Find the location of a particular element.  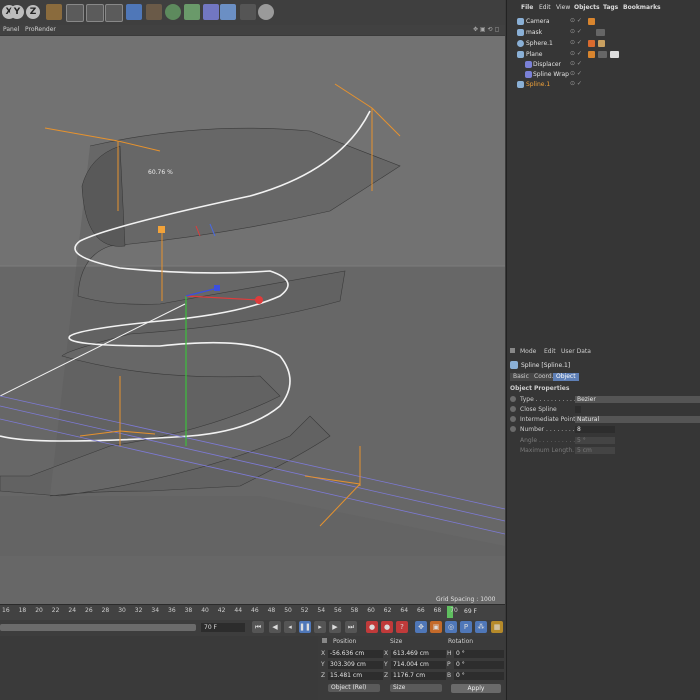

phong-tag-icon is located at coordinates (591, 54).